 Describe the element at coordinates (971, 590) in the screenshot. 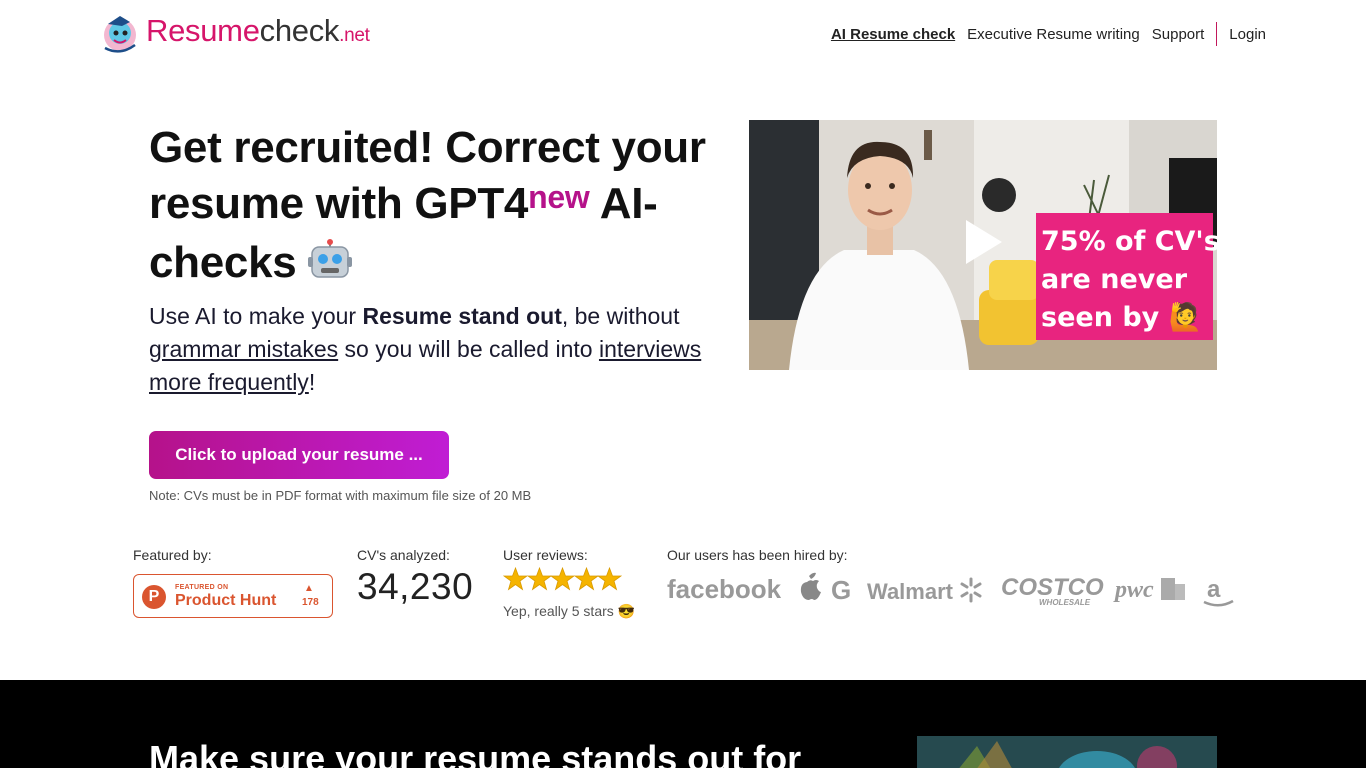

I see `walmart-spark-icon` at that location.